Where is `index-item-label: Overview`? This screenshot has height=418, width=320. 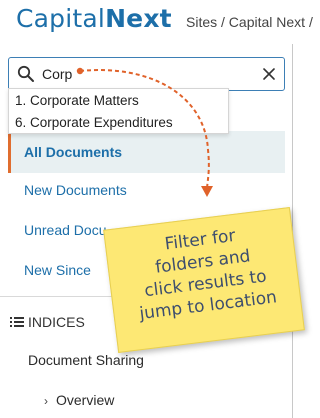
index-item-label: Overview is located at coordinates (85, 400).